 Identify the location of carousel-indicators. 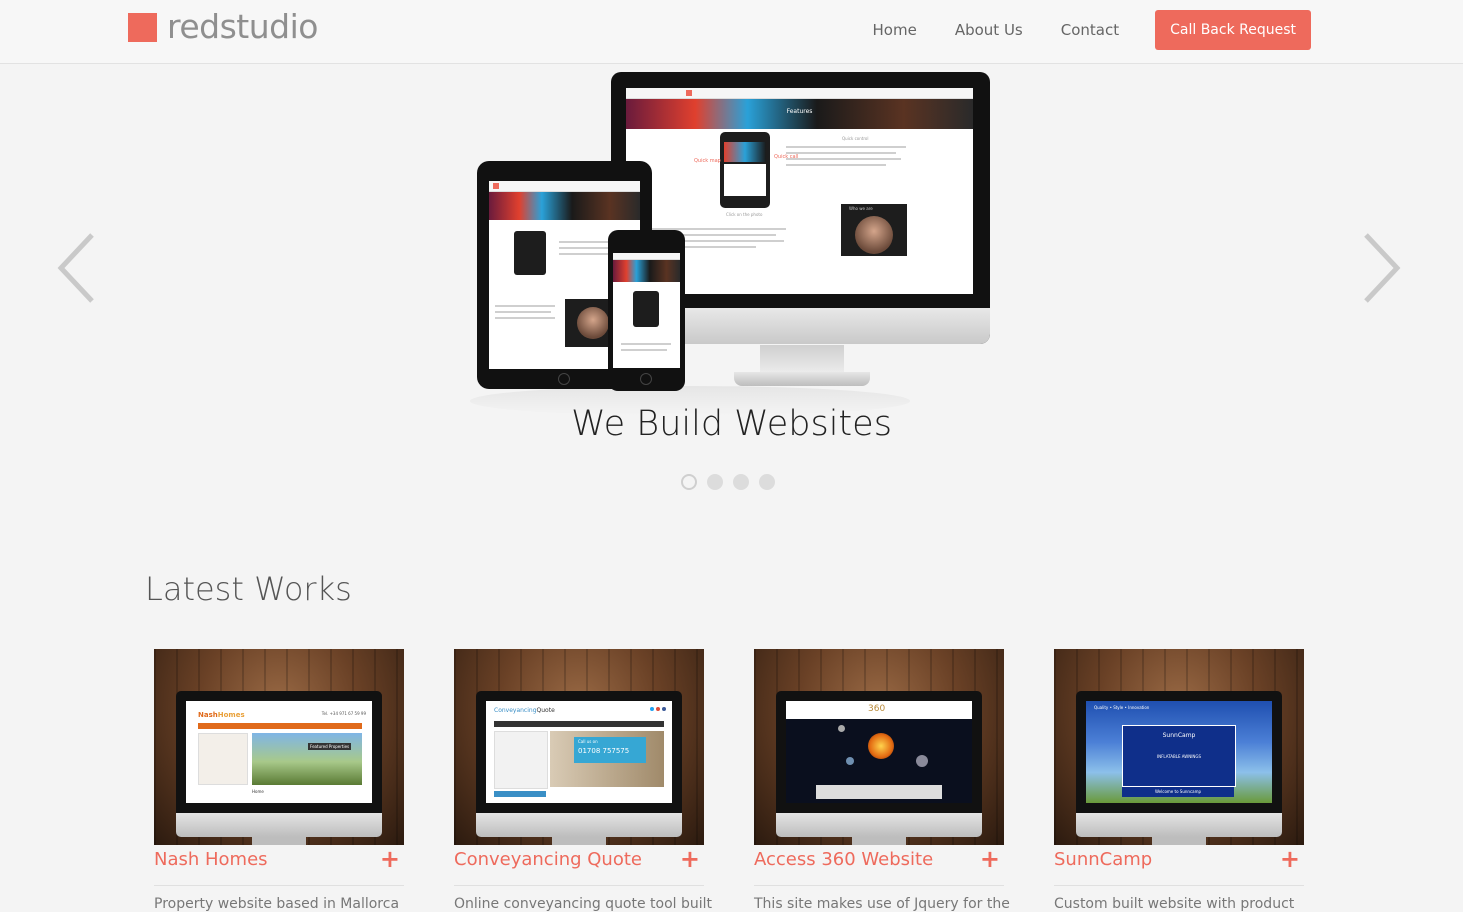
(733, 482).